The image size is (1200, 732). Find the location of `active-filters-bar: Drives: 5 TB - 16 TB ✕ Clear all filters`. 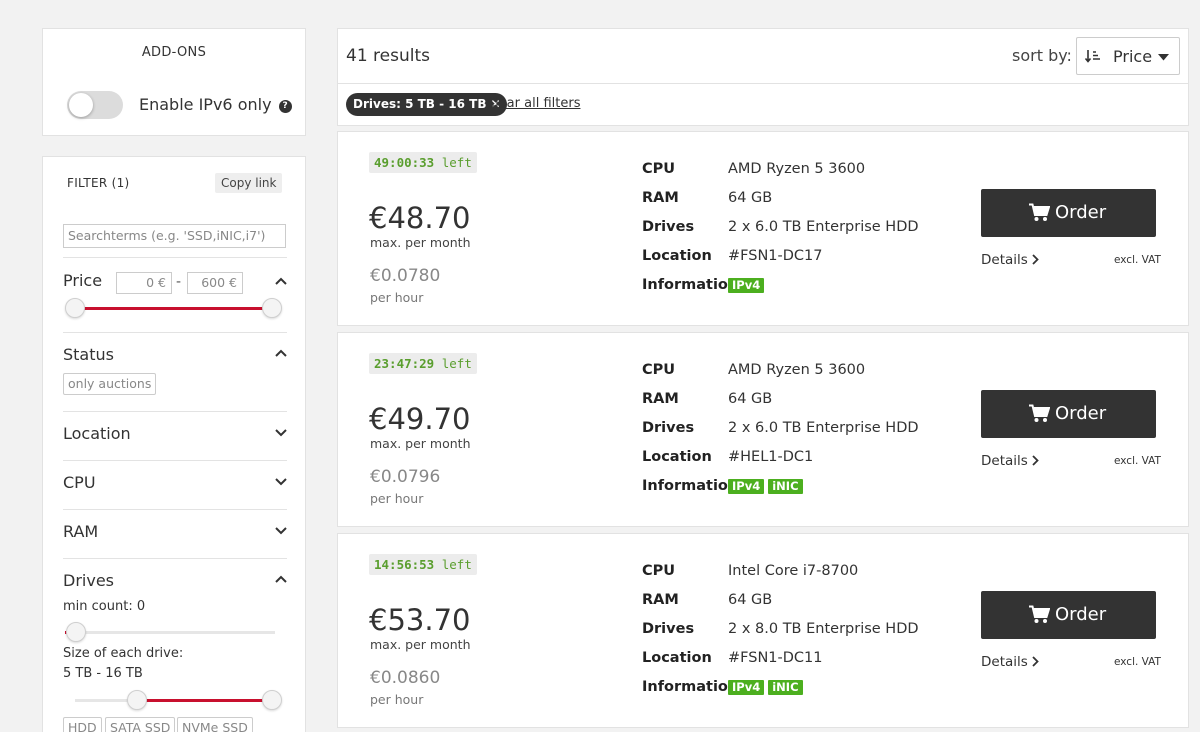

active-filters-bar: Drives: 5 TB - 16 TB ✕ Clear all filters is located at coordinates (763, 105).